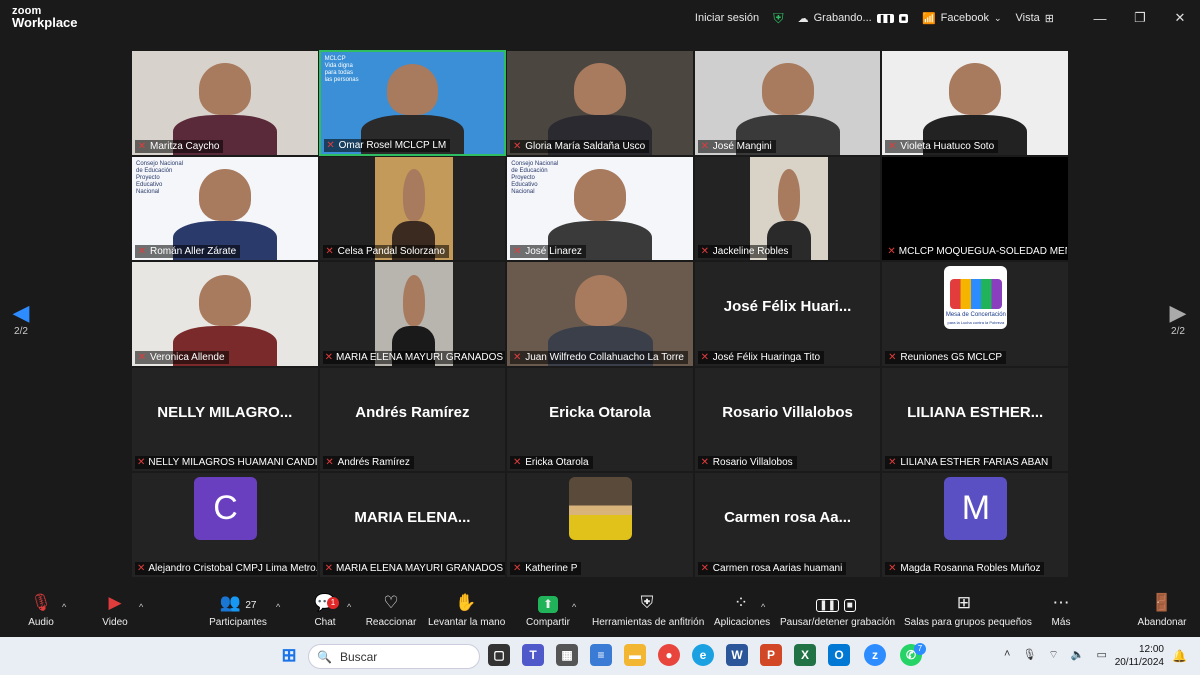  I want to click on whatsapp-badge: 7, so click(920, 649).